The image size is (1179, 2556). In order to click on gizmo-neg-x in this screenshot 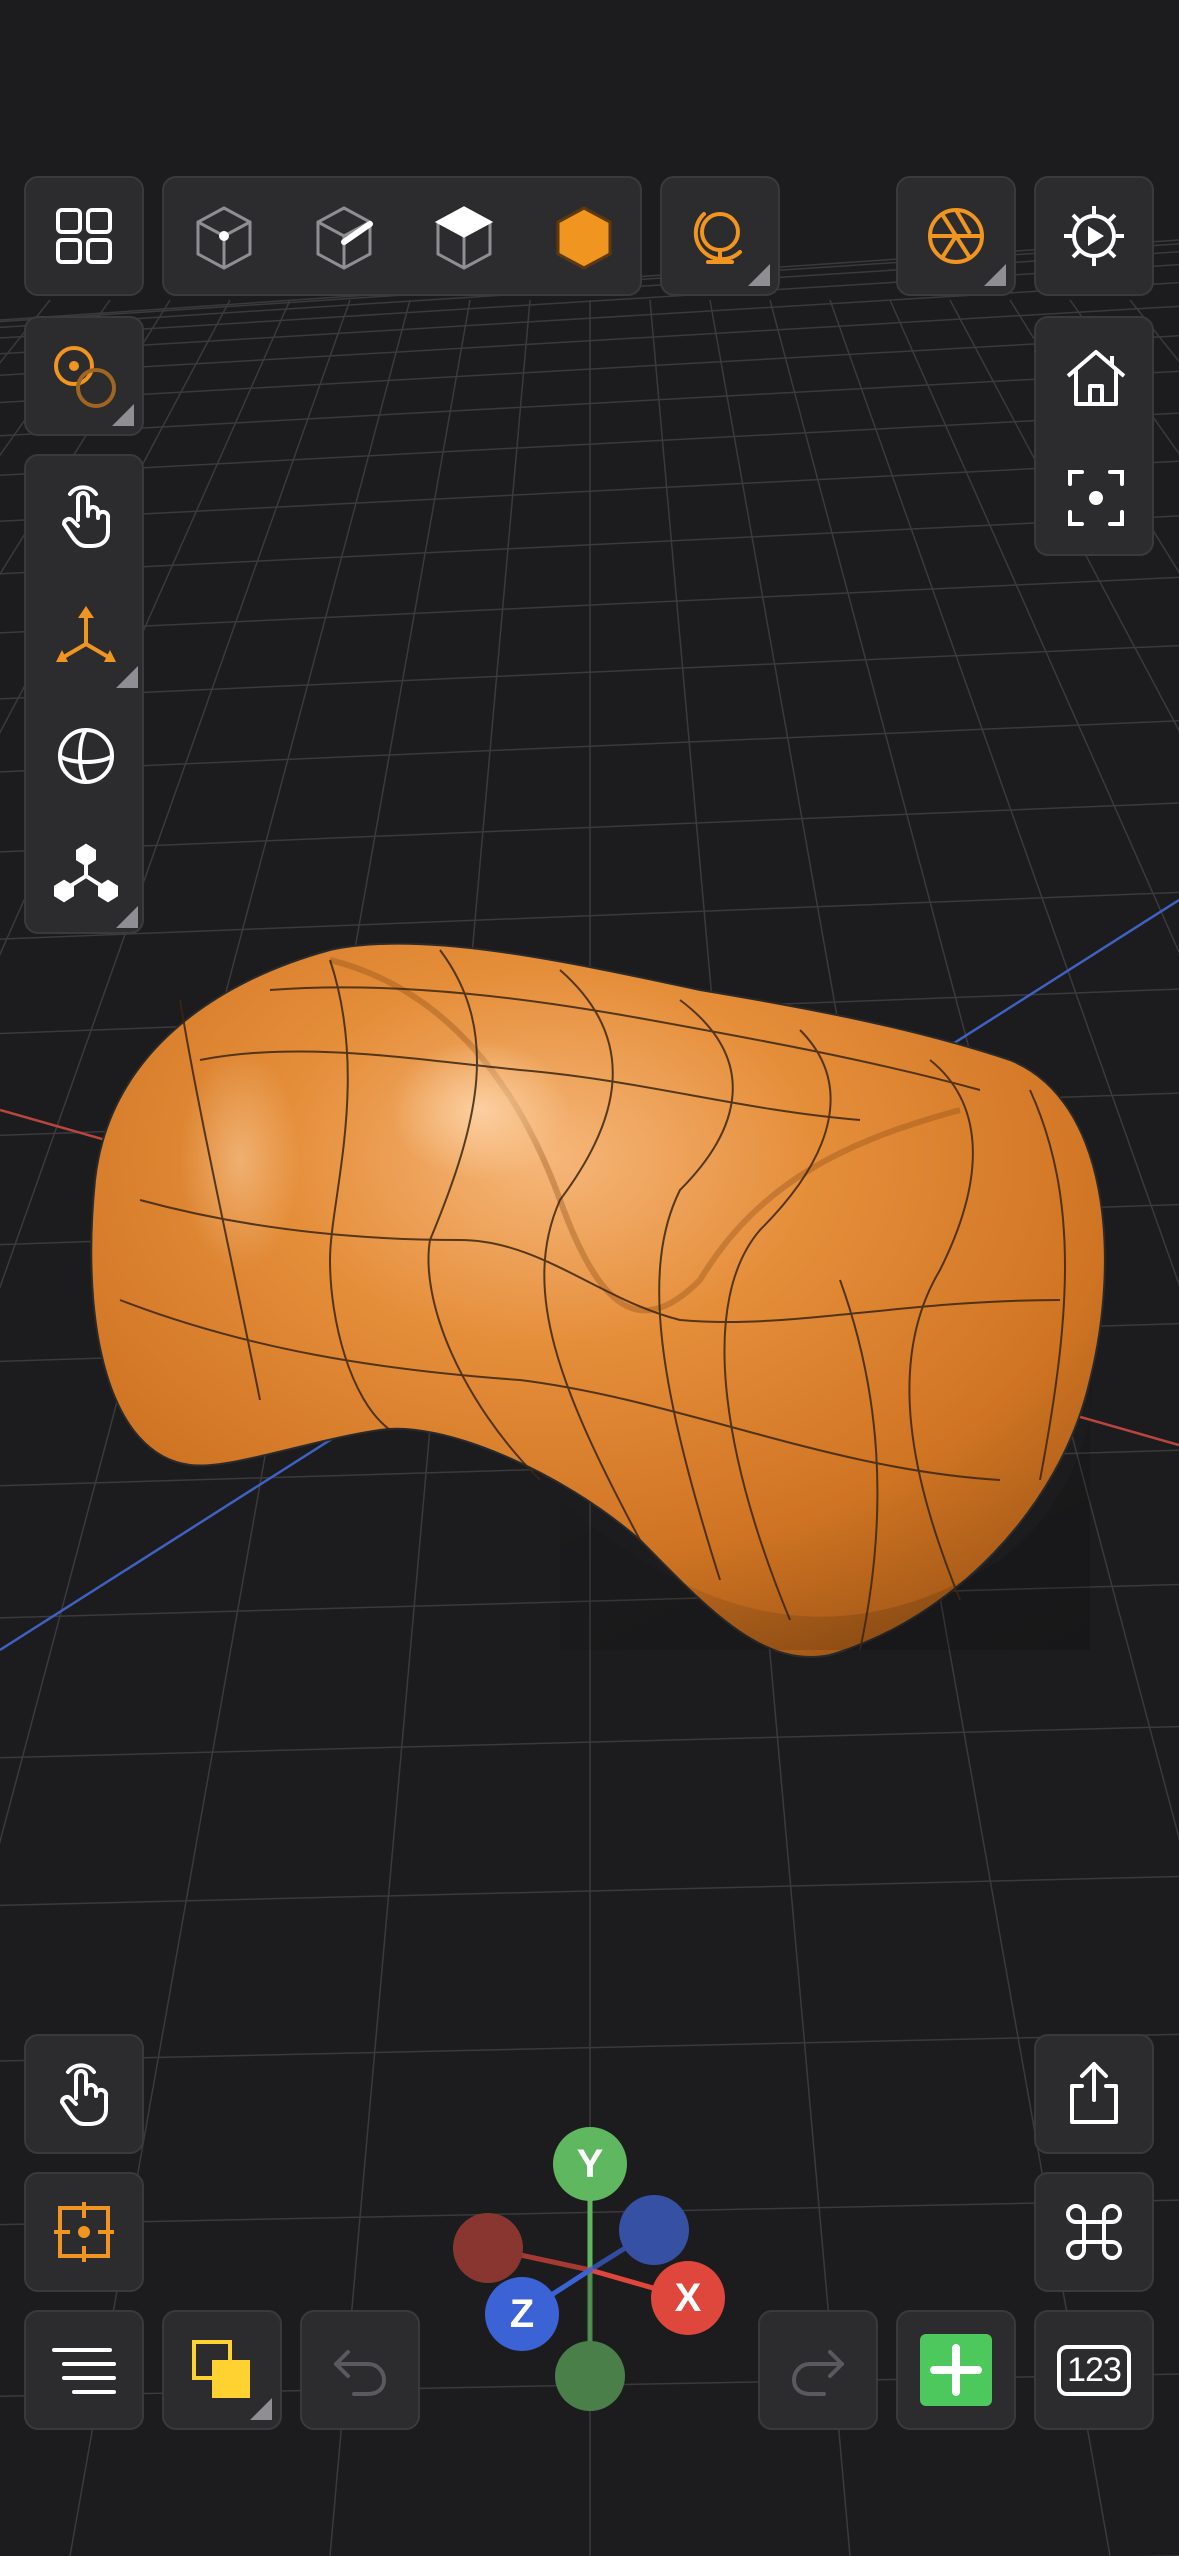, I will do `click(488, 2248)`.